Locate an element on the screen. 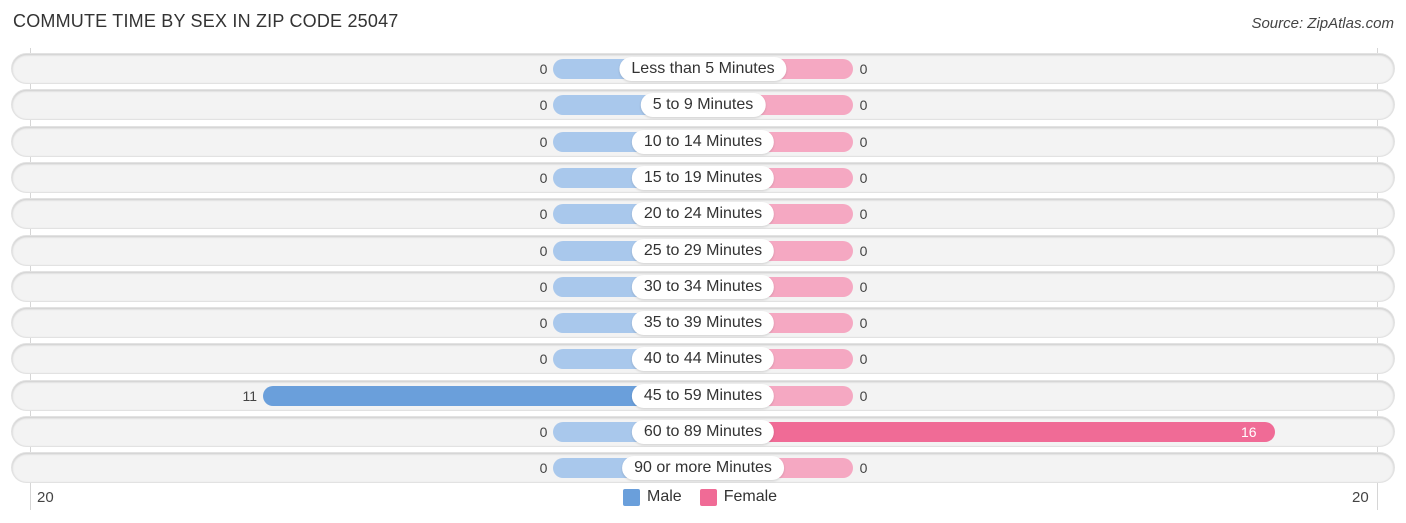 Image resolution: width=1406 pixels, height=523 pixels. bar-female is located at coordinates (989, 431).